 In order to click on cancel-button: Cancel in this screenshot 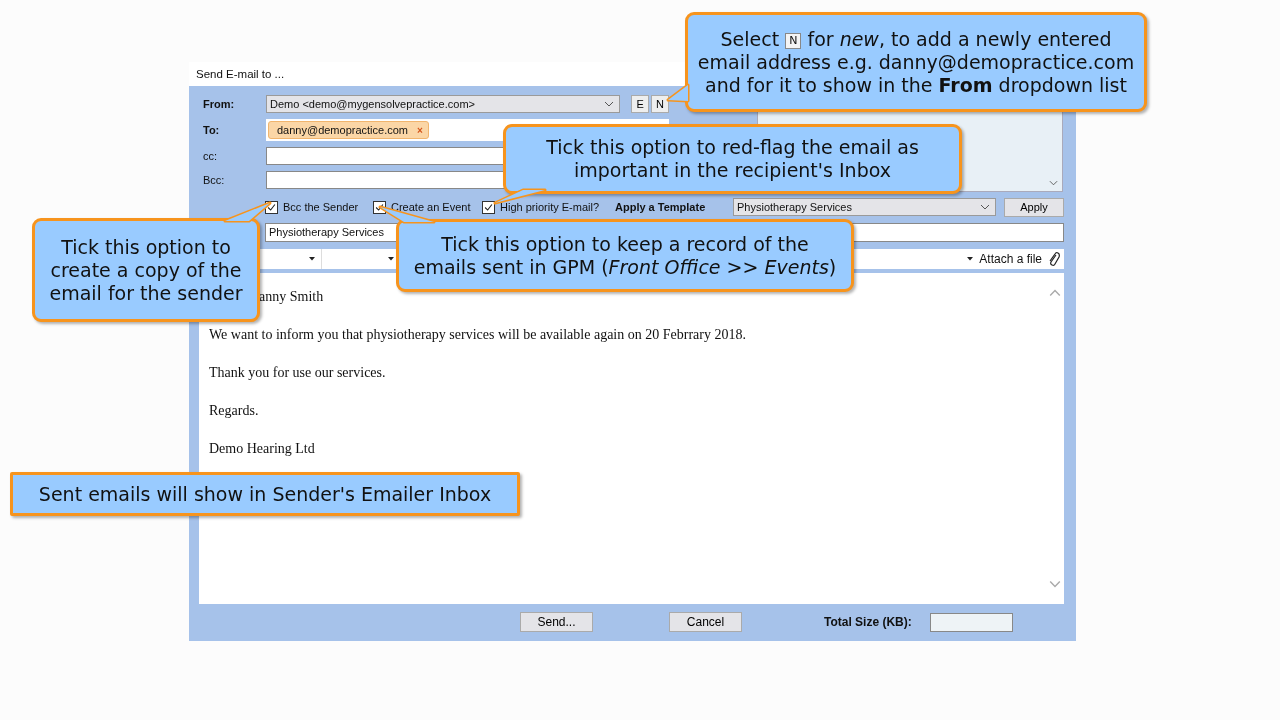, I will do `click(705, 622)`.